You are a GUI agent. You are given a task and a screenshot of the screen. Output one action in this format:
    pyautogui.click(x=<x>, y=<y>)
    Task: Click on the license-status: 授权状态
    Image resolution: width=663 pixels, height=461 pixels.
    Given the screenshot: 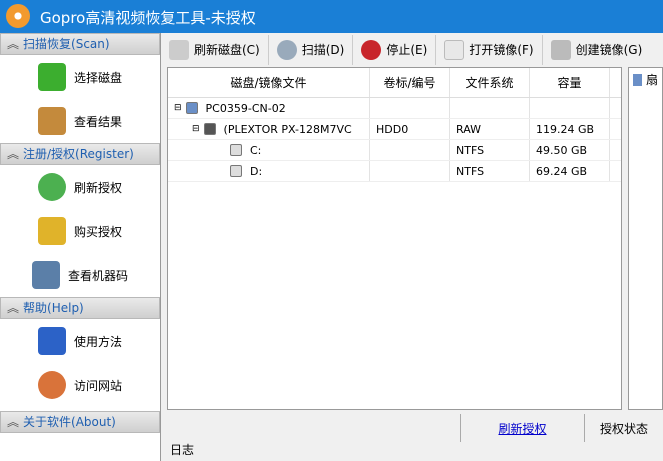 What is the action you would take?
    pyautogui.click(x=623, y=428)
    